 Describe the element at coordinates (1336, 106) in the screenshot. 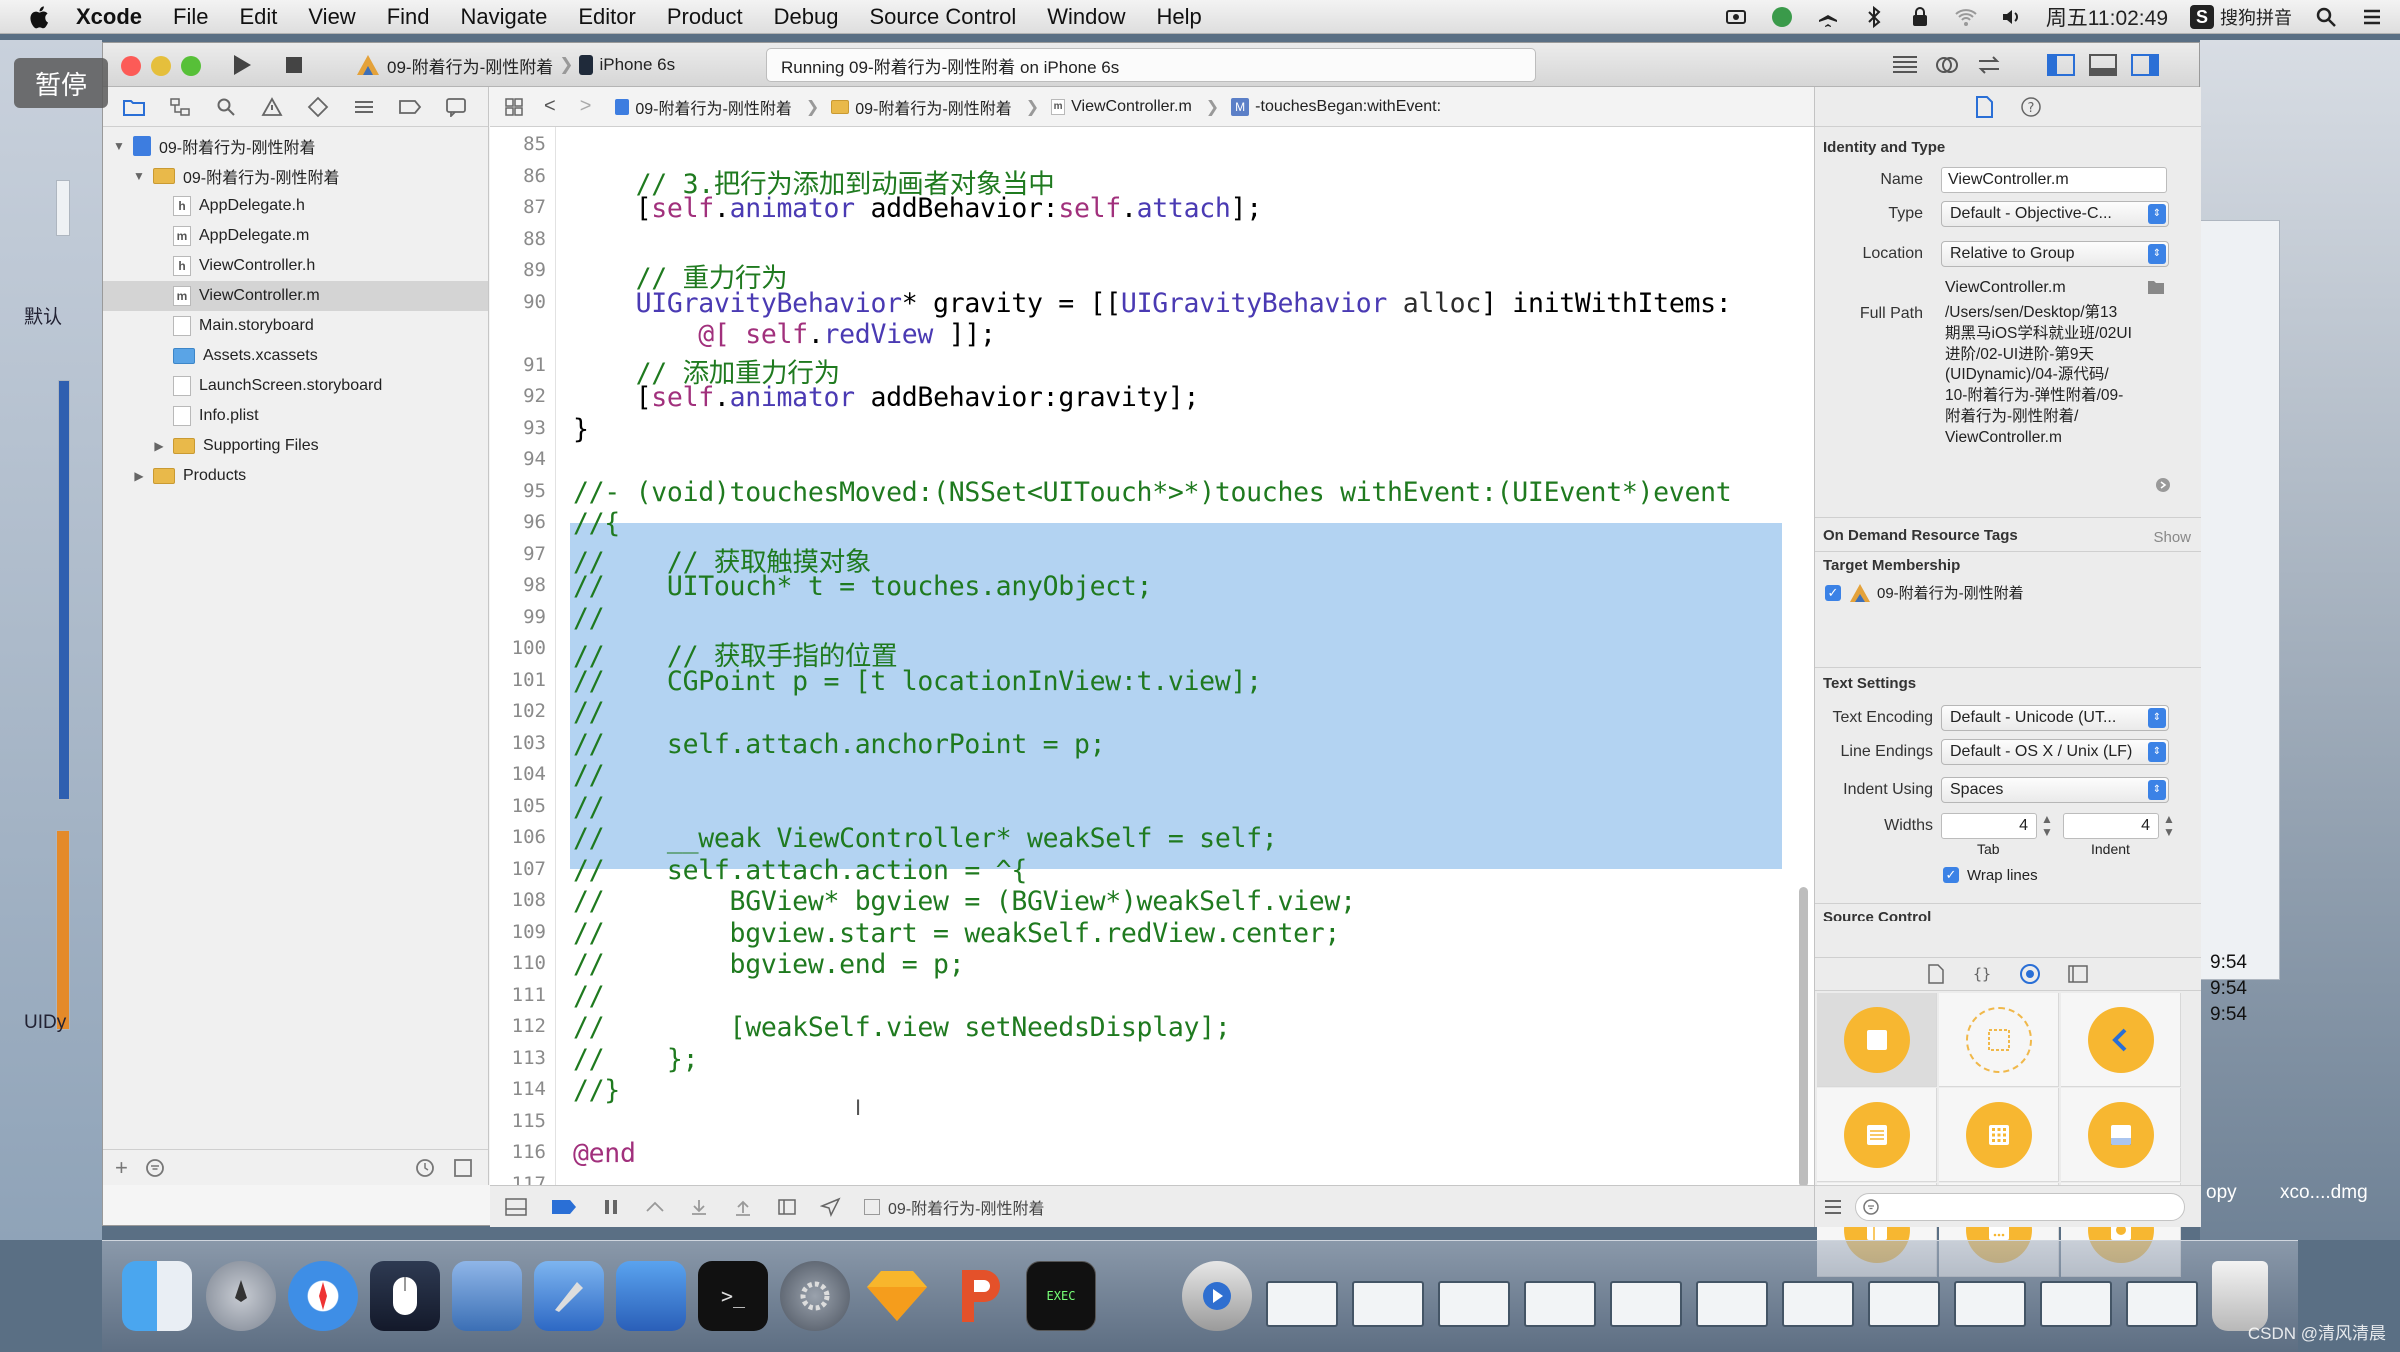

I see `jumpbar-symbol: M -touchesBegan:withEvent:` at that location.